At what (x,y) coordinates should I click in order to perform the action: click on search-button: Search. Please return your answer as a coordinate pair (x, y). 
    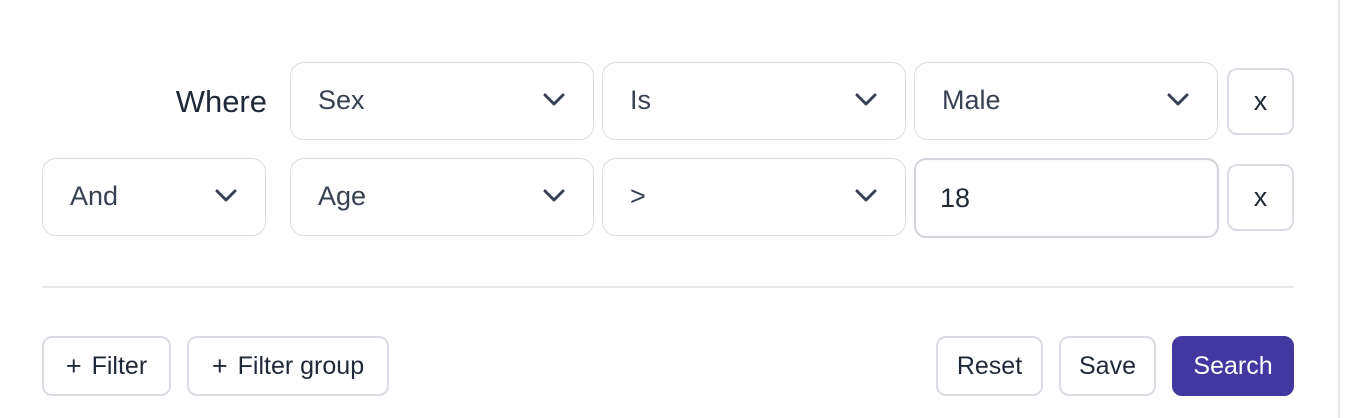
    Looking at the image, I should click on (1233, 366).